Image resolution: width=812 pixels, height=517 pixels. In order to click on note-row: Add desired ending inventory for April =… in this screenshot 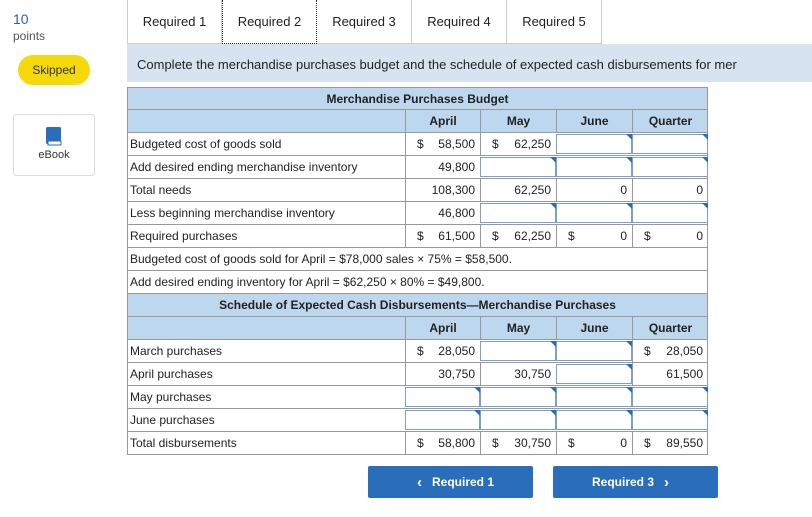, I will do `click(417, 282)`.